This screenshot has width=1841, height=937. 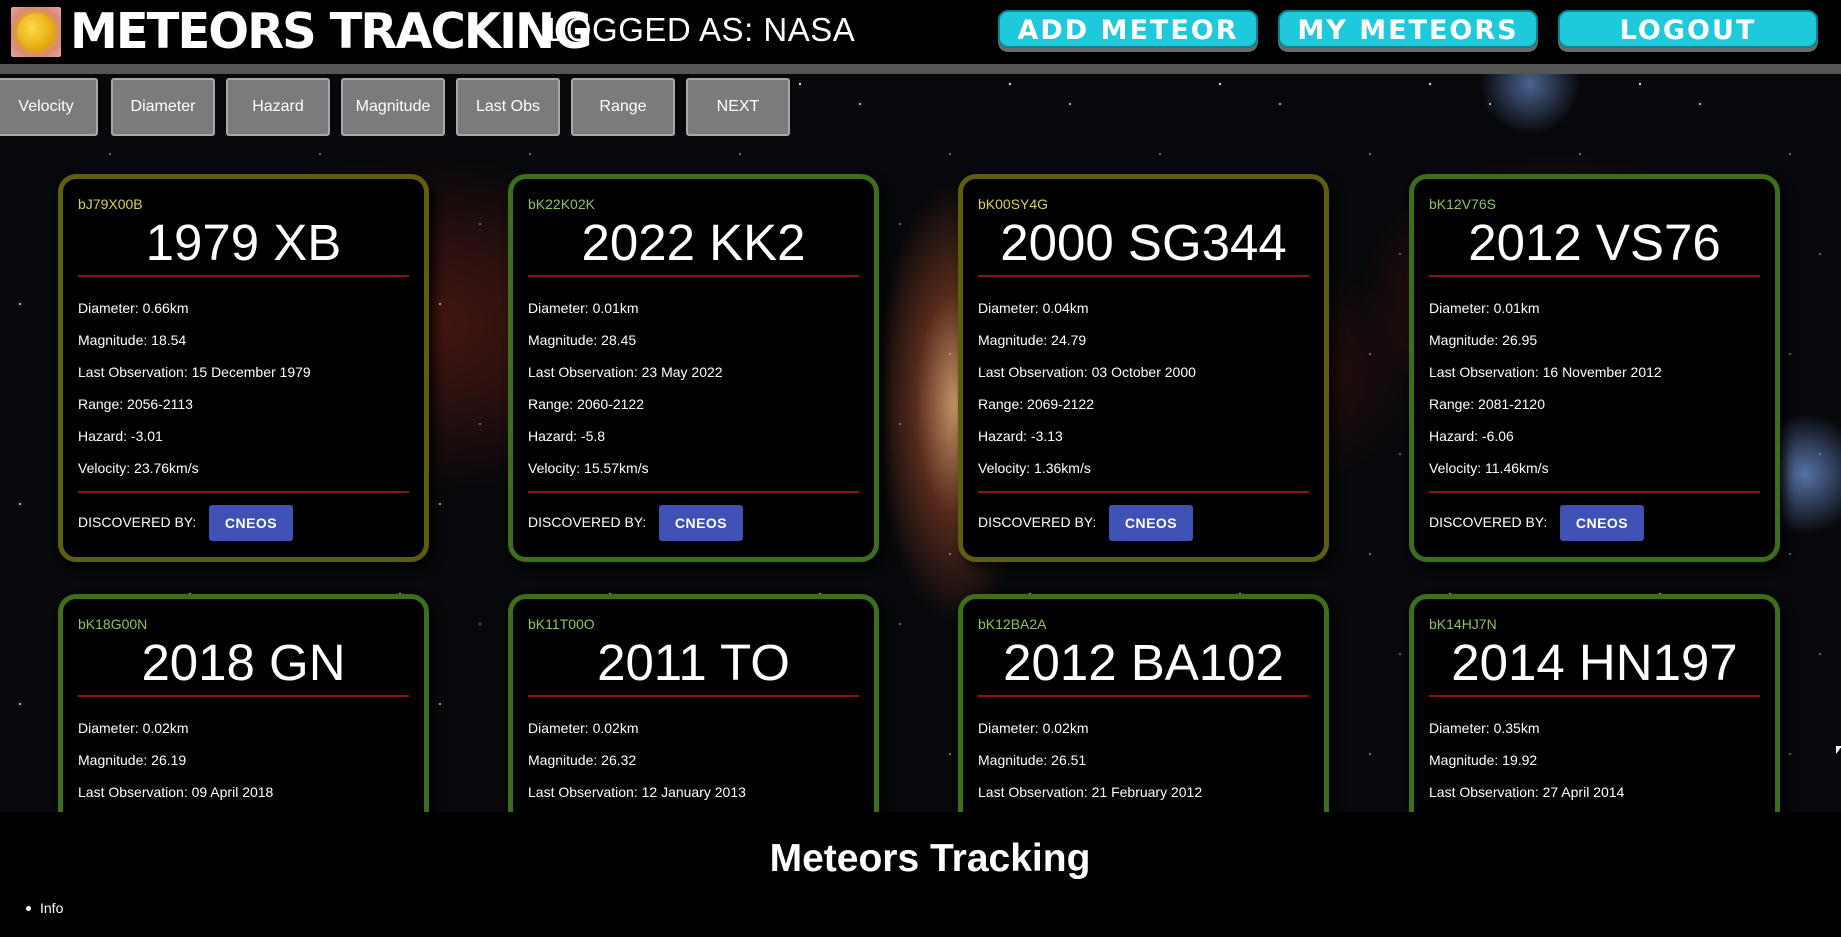 What do you see at coordinates (278, 107) in the screenshot?
I see `sort-hazard-button: Hazard` at bounding box center [278, 107].